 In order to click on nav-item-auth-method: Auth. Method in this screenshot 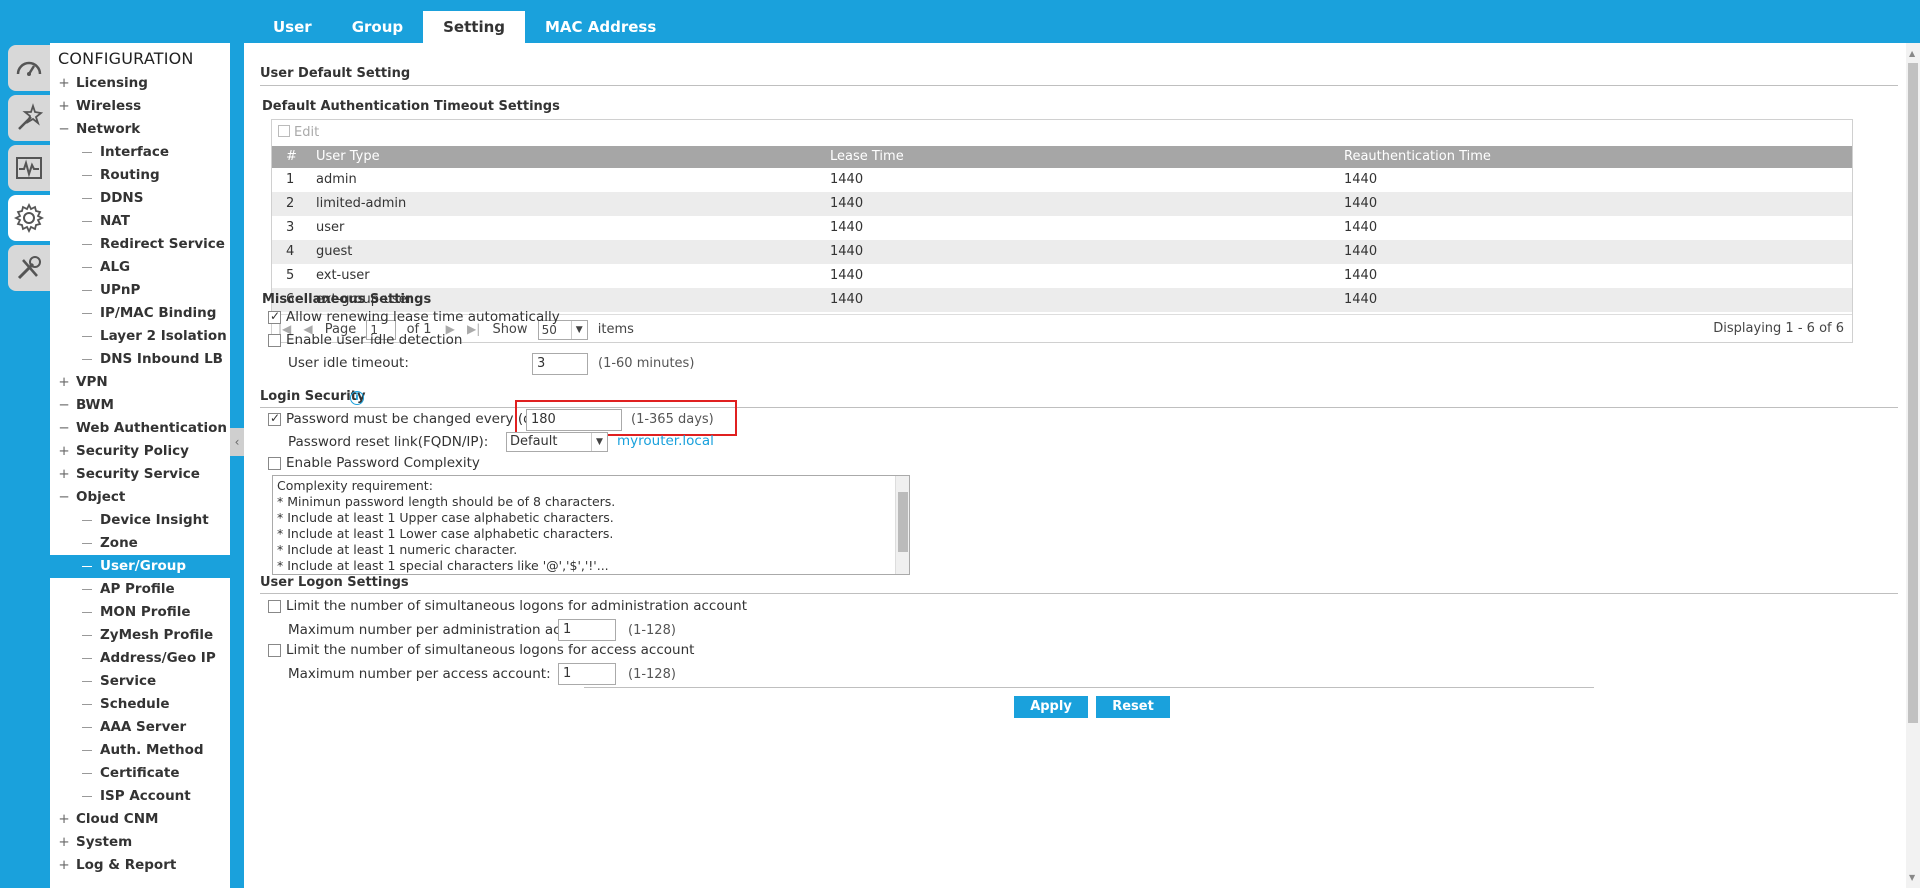, I will do `click(140, 750)`.